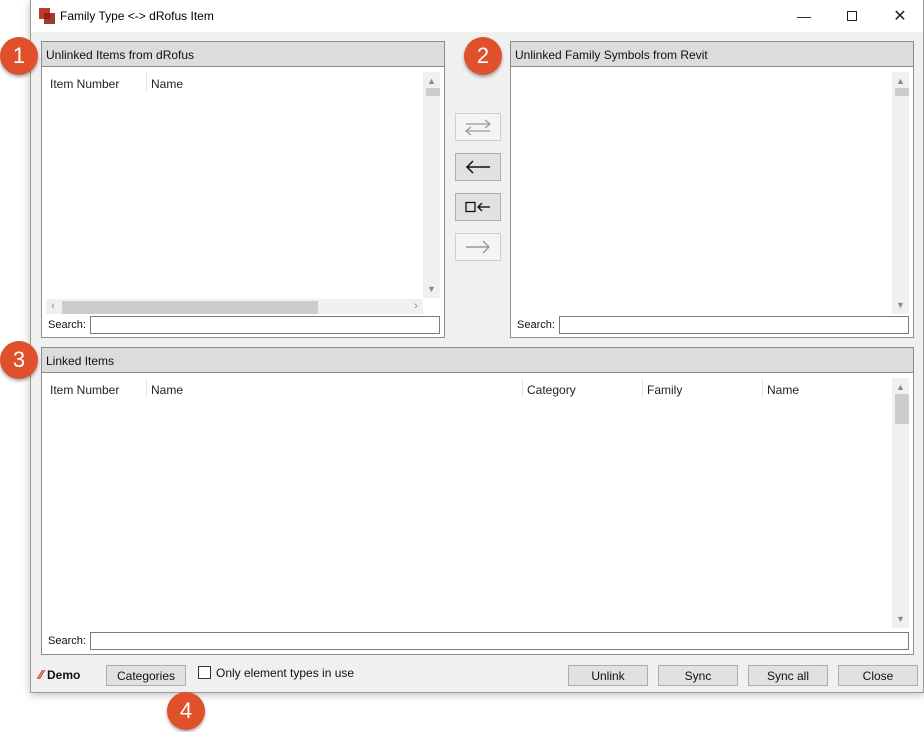  What do you see at coordinates (698, 675) in the screenshot?
I see `sync-button: Sync` at bounding box center [698, 675].